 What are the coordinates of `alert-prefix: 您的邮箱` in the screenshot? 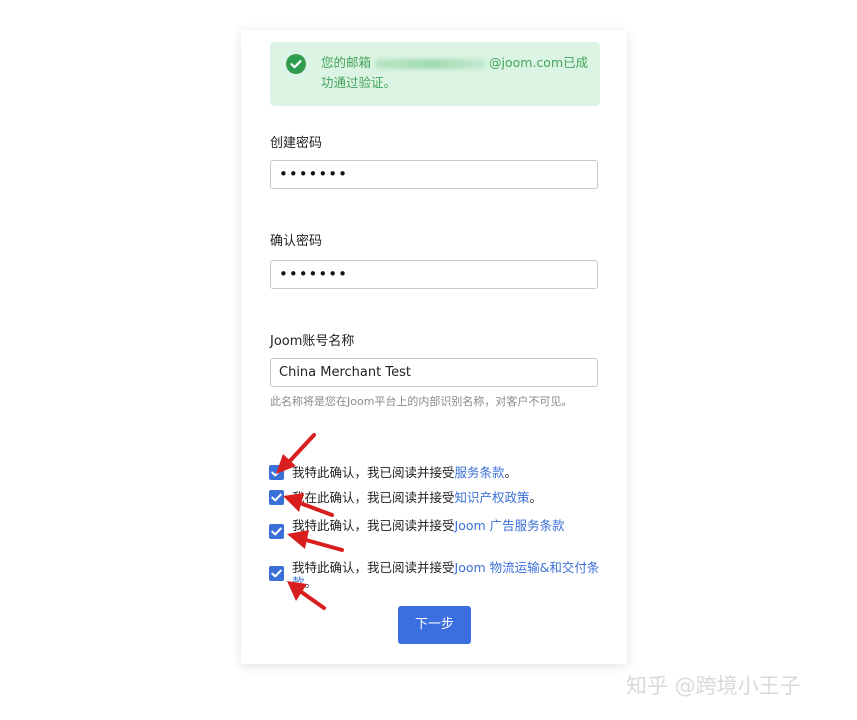 It's located at (346, 62).